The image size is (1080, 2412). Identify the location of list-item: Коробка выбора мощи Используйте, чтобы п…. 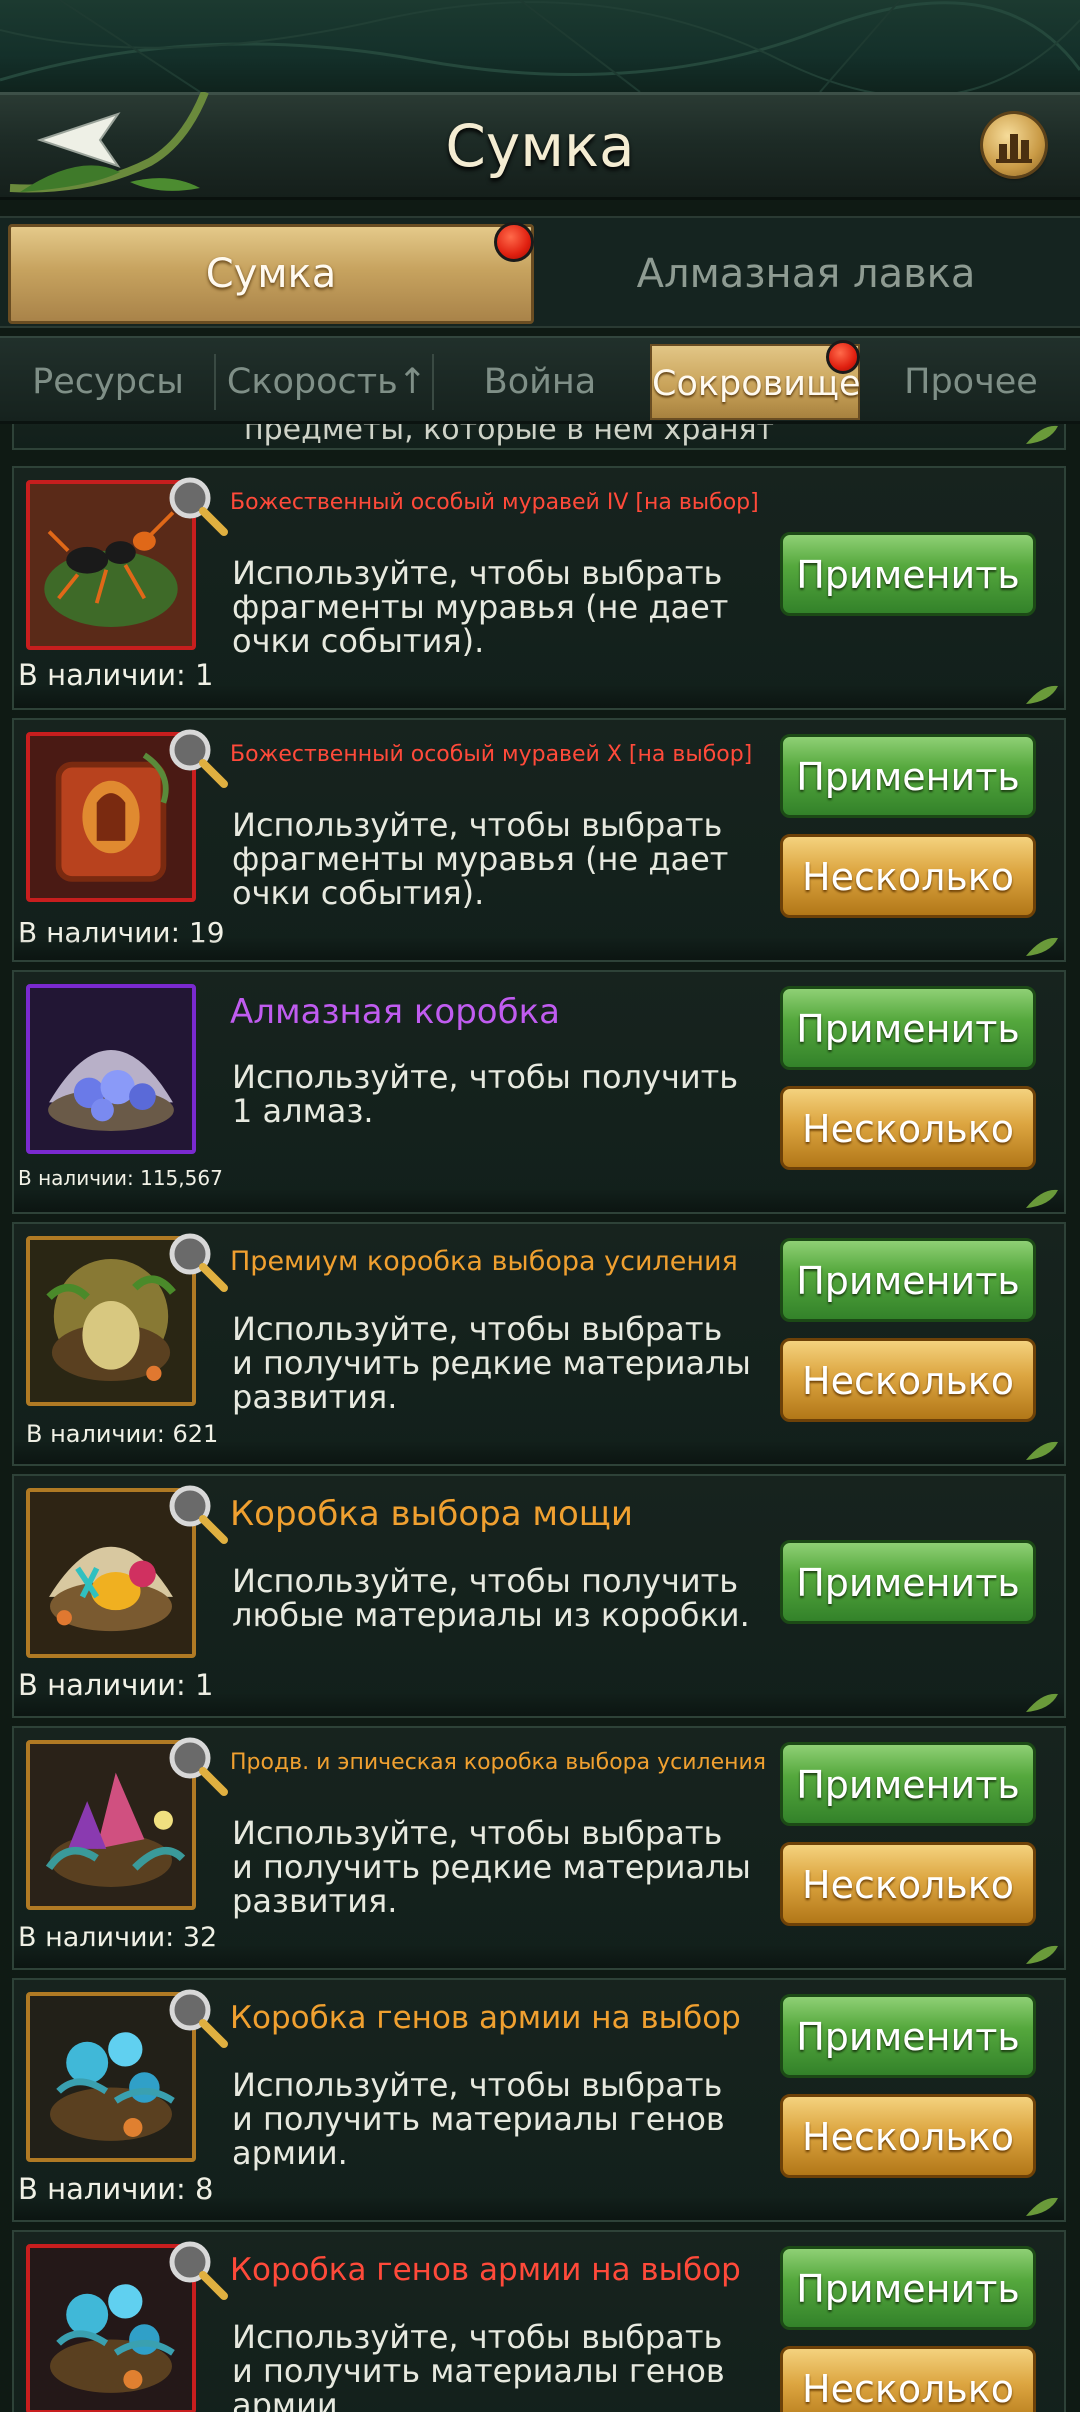
(539, 1596).